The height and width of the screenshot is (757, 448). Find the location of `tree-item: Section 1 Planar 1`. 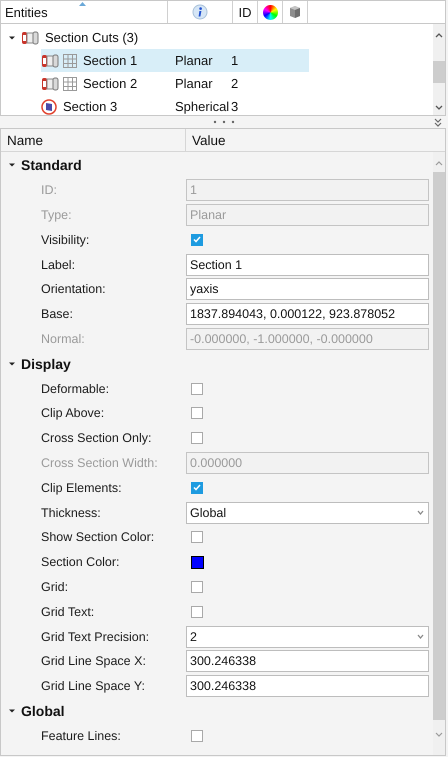

tree-item: Section 1 Planar 1 is located at coordinates (175, 60).